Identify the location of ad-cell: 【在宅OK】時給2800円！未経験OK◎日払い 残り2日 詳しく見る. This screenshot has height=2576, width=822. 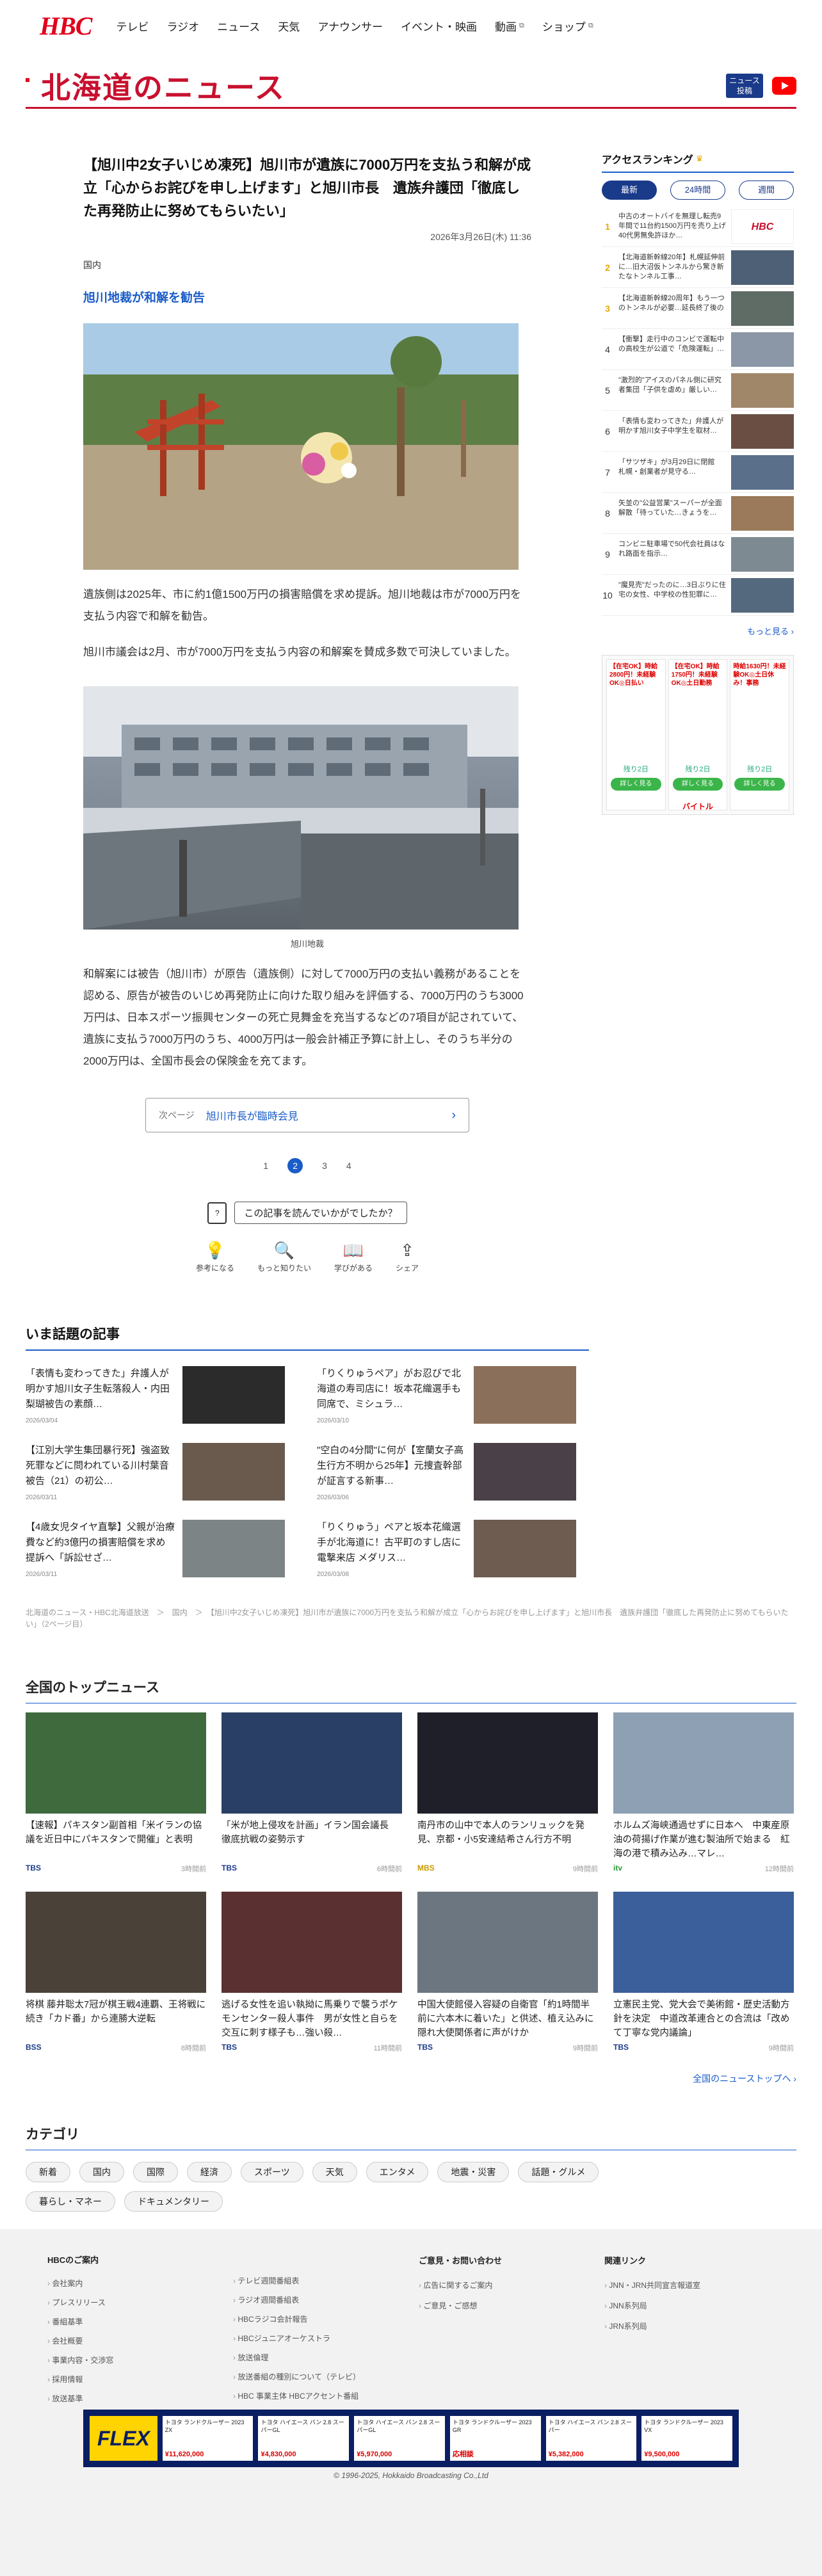
(636, 734).